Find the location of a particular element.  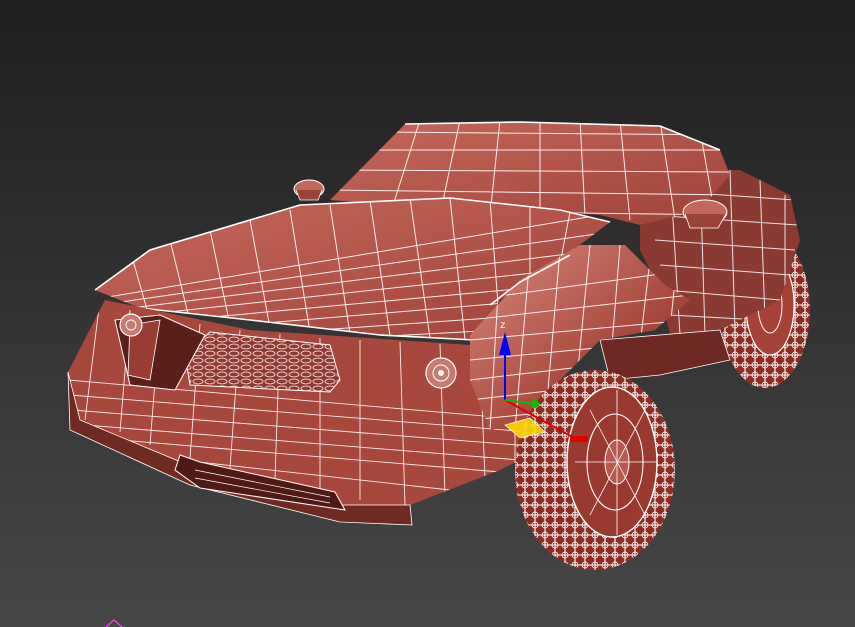

z-axis-label: z is located at coordinates (502, 325).